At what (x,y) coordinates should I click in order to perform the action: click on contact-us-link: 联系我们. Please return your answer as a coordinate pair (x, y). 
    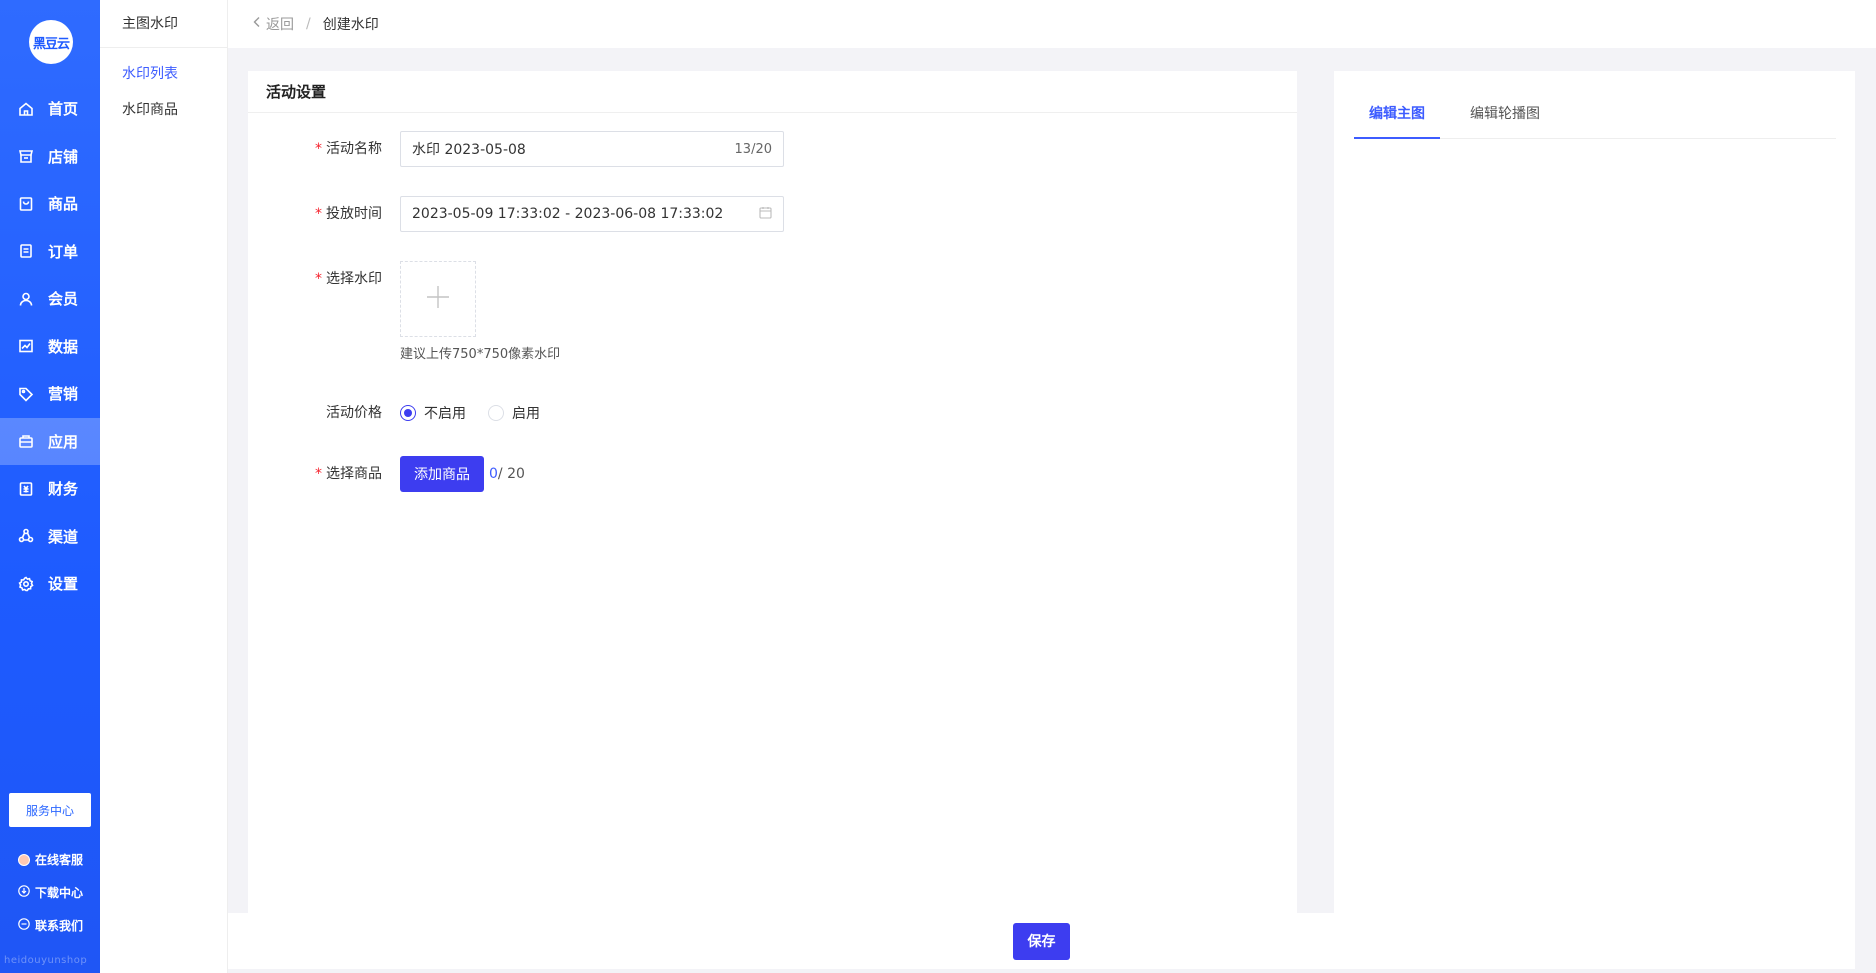
    Looking at the image, I should click on (50, 925).